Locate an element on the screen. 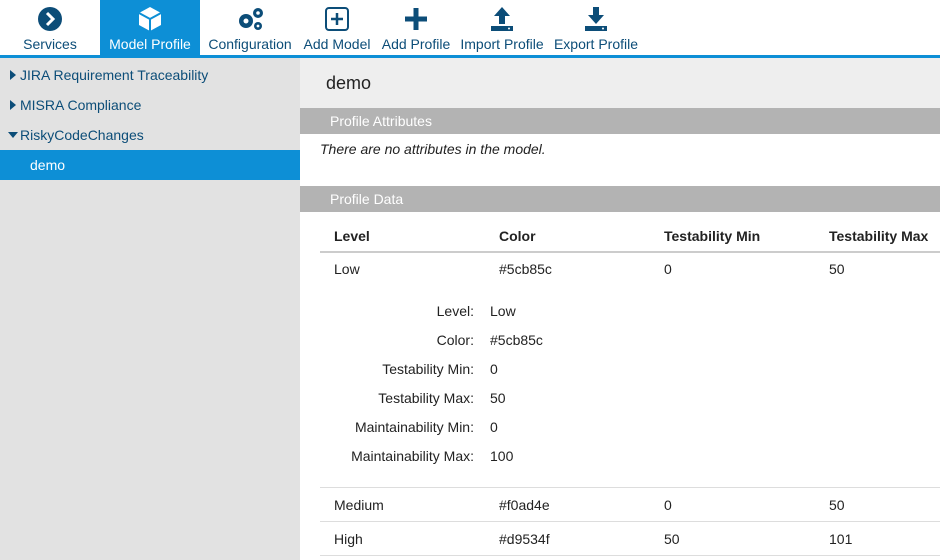  detail-value: Low is located at coordinates (503, 310).